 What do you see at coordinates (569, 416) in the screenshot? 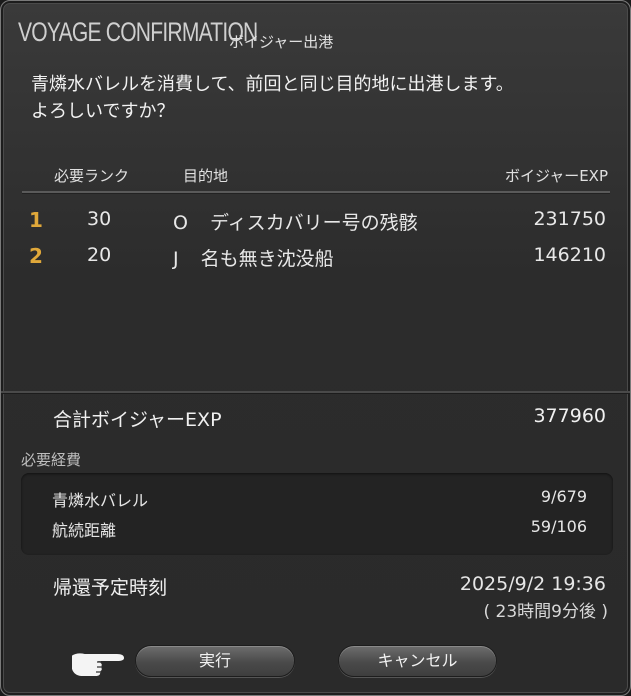
I see `total-exp-value: 377960` at bounding box center [569, 416].